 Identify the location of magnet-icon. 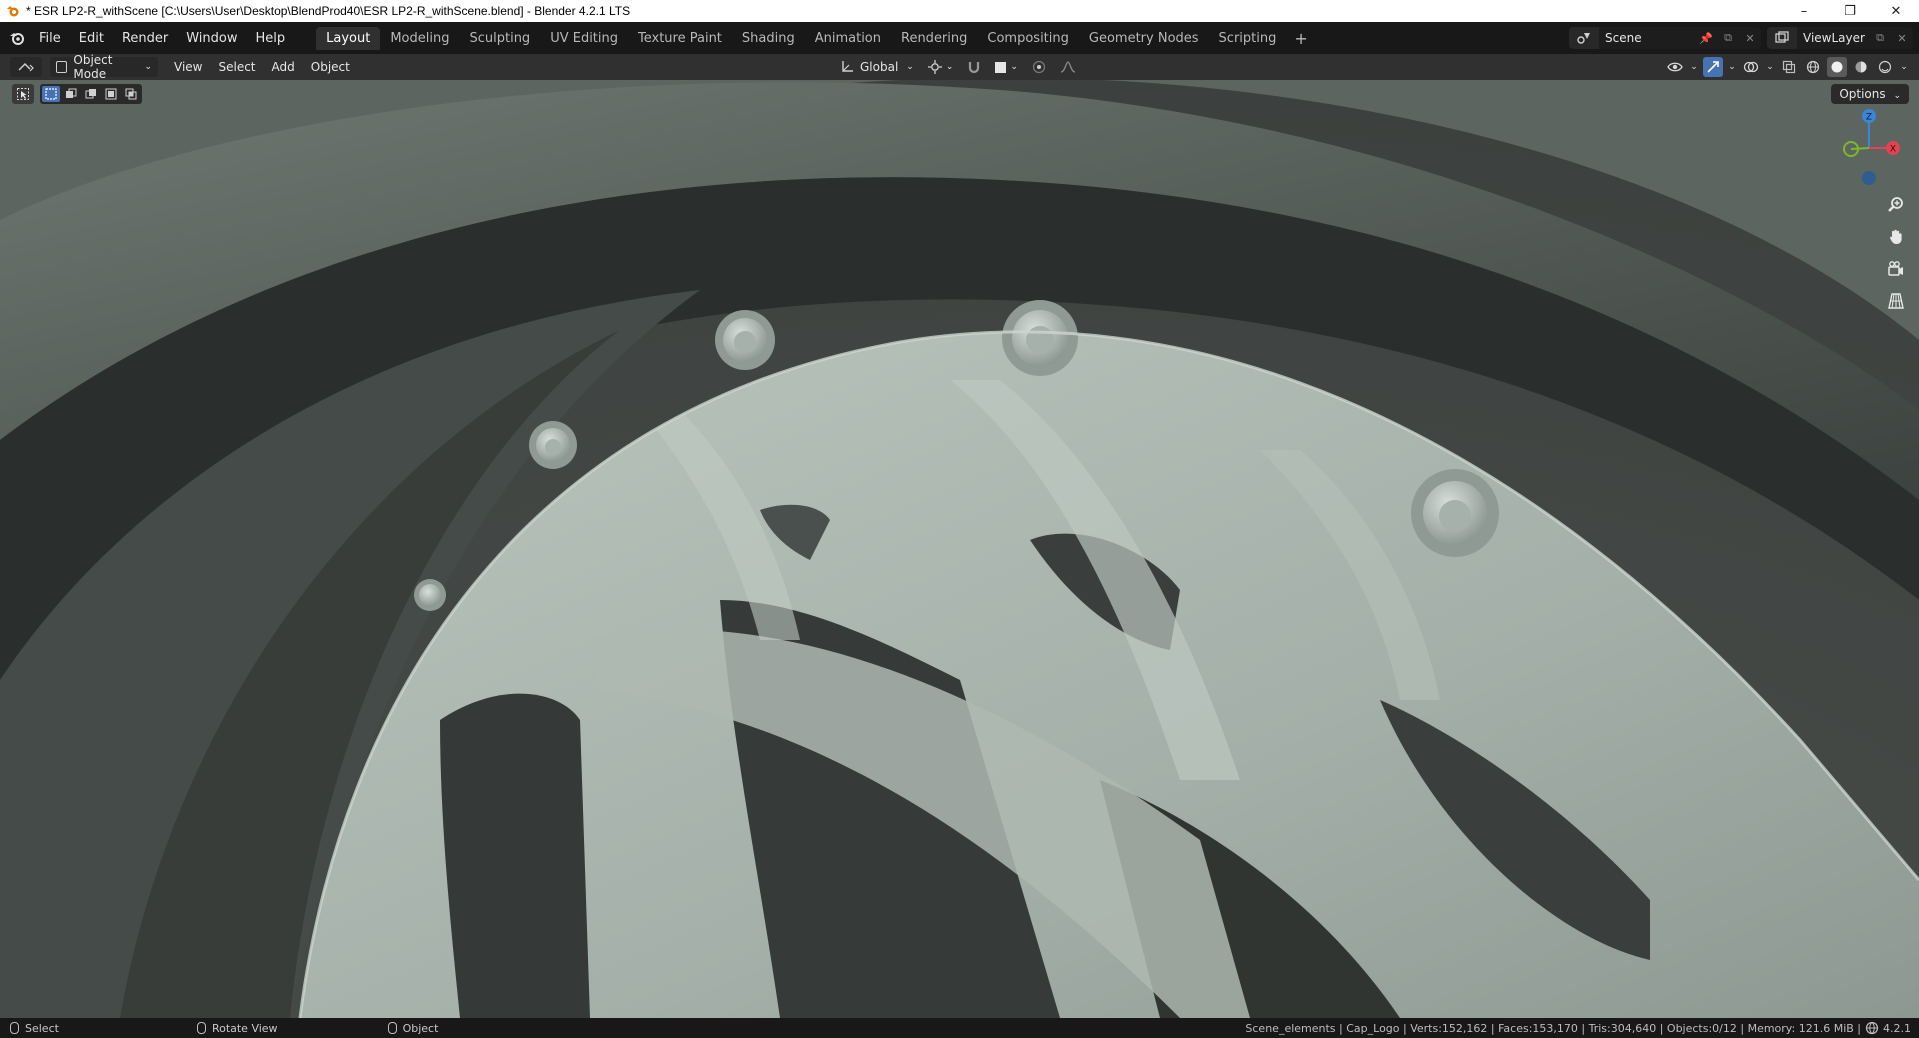
(974, 68).